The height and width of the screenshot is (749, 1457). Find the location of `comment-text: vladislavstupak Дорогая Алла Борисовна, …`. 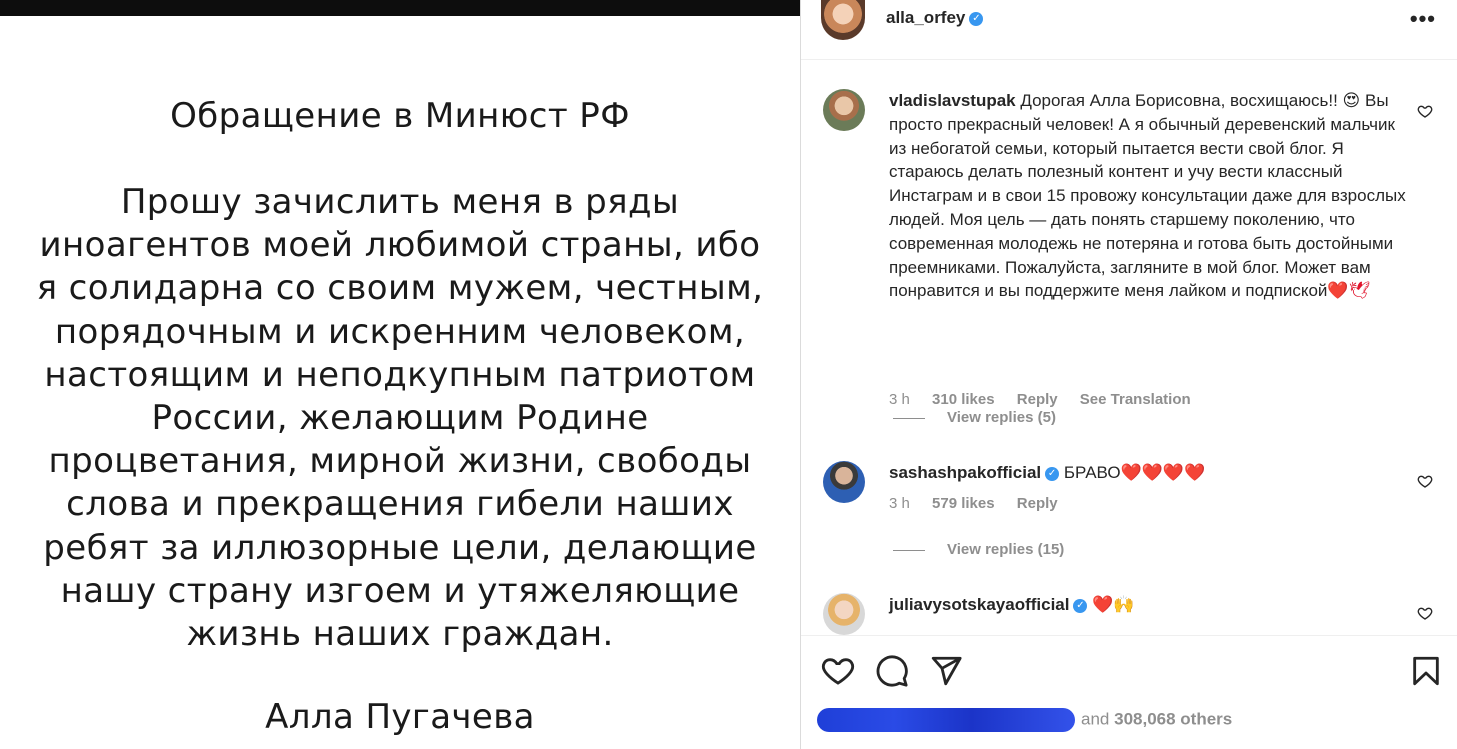

comment-text: vladislavstupak Дорогая Алла Борисовна, … is located at coordinates (1149, 196).